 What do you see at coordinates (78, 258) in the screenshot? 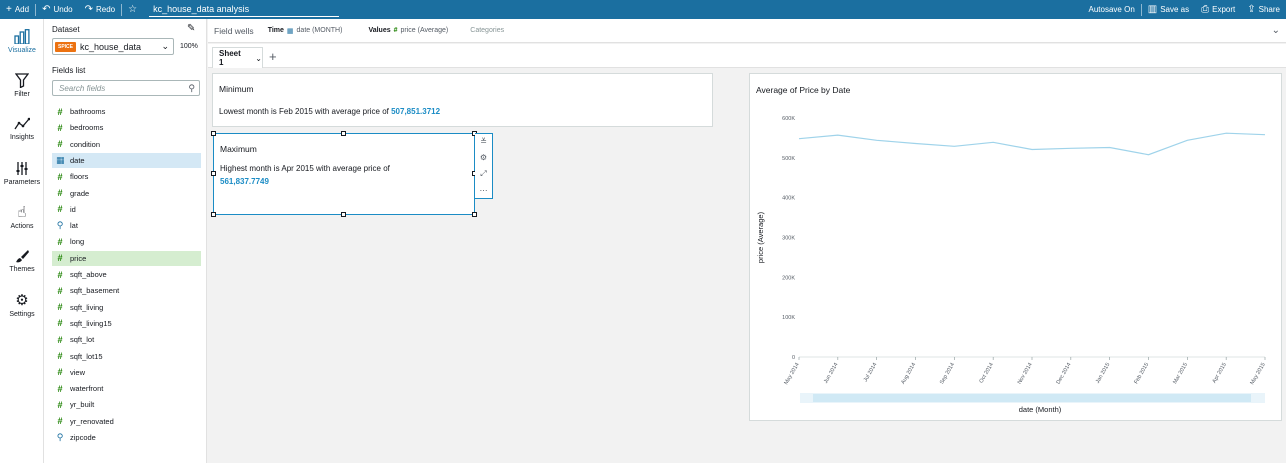
I see `field-item-label: price` at bounding box center [78, 258].